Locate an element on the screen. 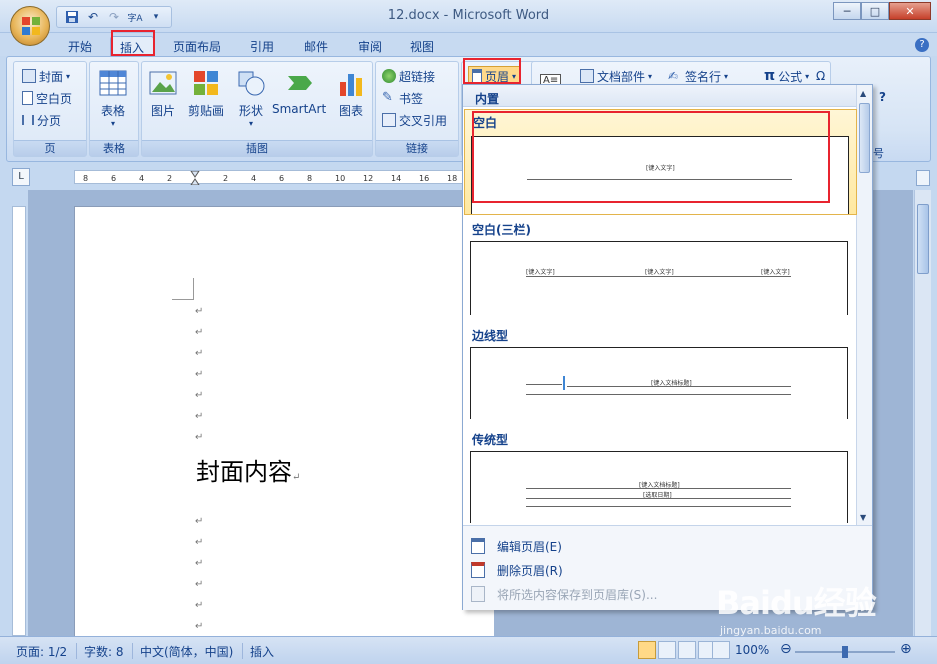 The image size is (937, 664). page-break-button: 分页 is located at coordinates (41, 120).